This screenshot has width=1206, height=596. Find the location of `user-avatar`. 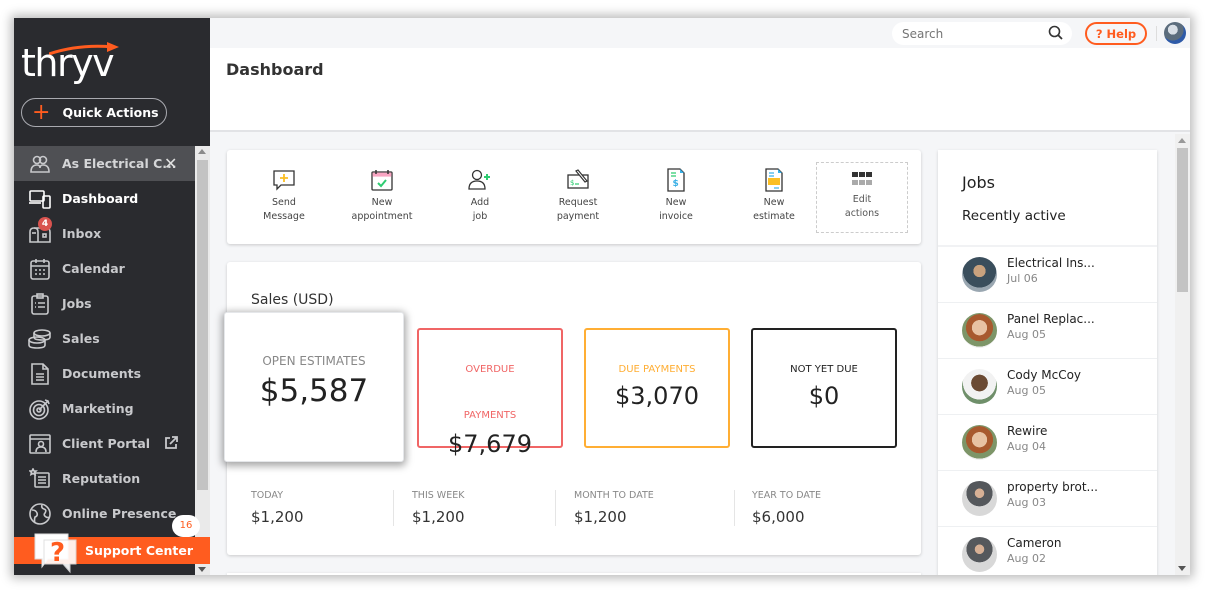

user-avatar is located at coordinates (1175, 33).